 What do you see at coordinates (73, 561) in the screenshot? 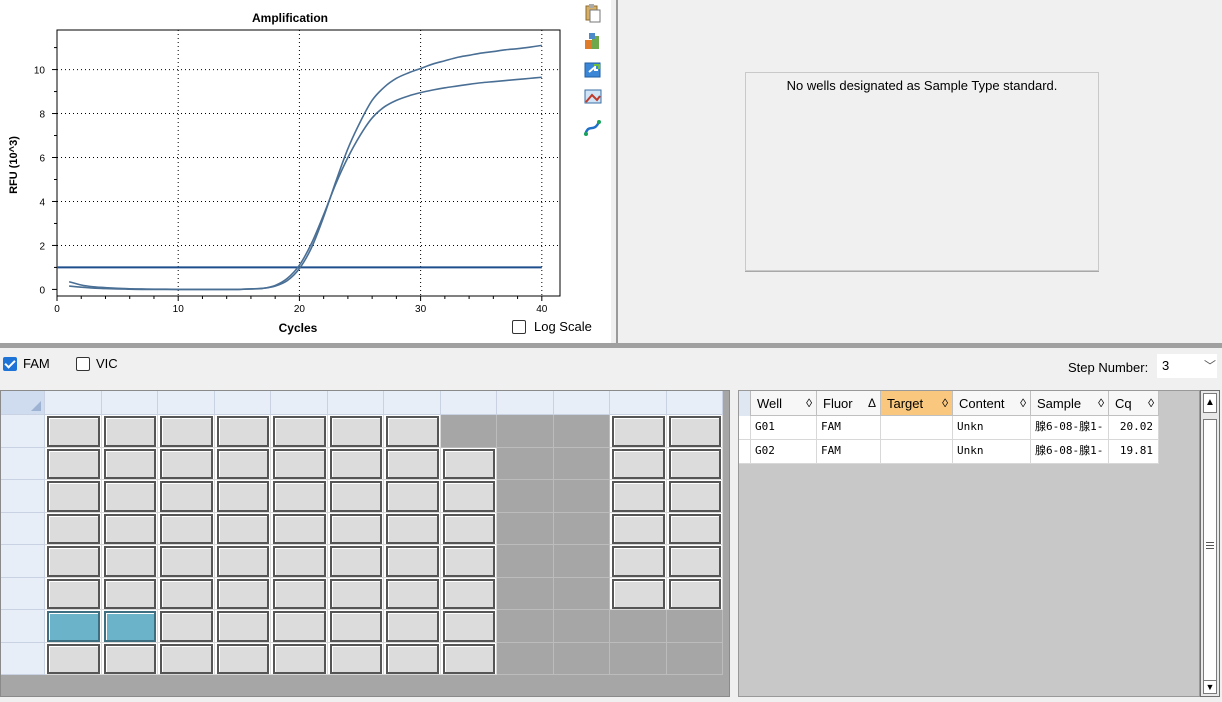
I see `well-E1` at bounding box center [73, 561].